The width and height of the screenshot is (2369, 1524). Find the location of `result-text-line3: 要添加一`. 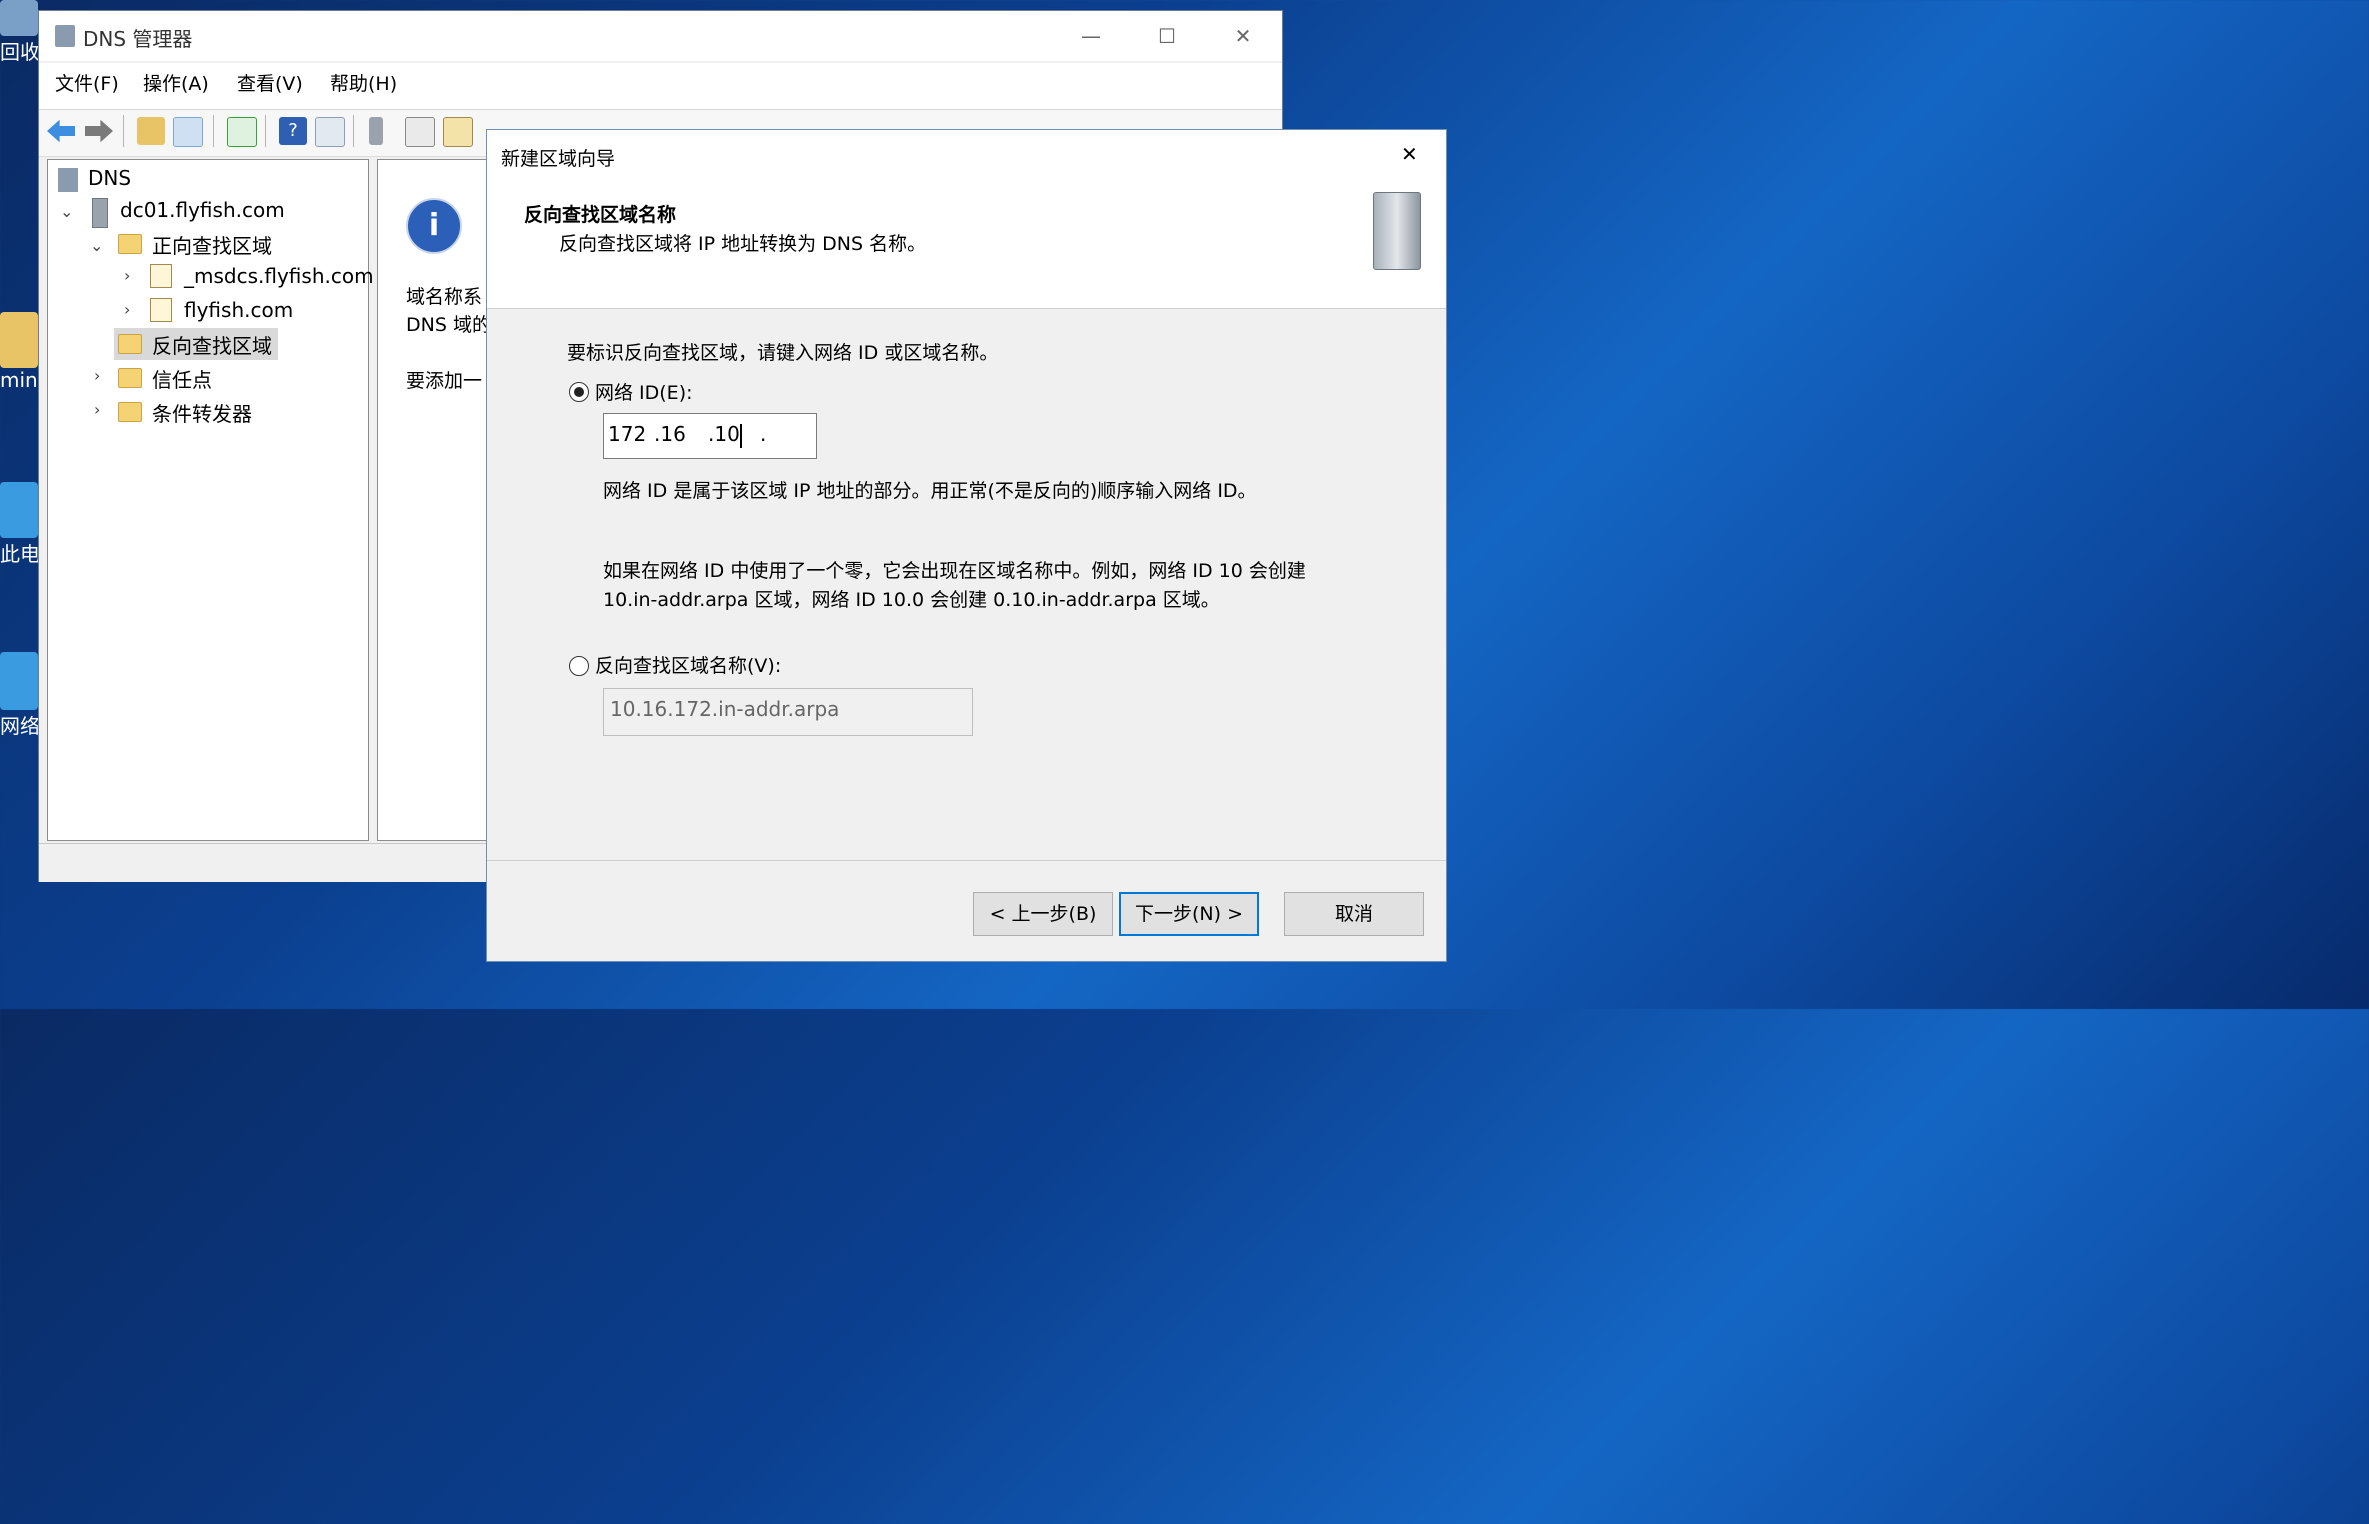

result-text-line3: 要添加一 is located at coordinates (444, 381).